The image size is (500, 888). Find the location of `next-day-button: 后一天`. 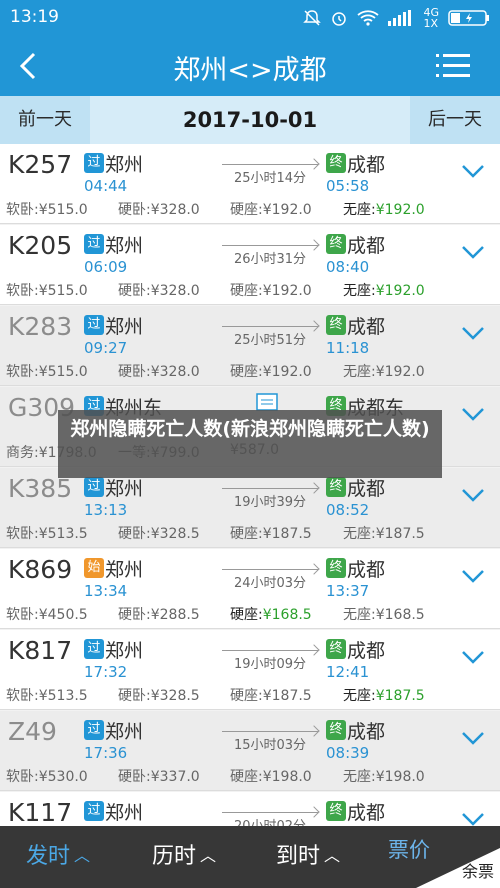

next-day-button: 后一天 is located at coordinates (455, 120).